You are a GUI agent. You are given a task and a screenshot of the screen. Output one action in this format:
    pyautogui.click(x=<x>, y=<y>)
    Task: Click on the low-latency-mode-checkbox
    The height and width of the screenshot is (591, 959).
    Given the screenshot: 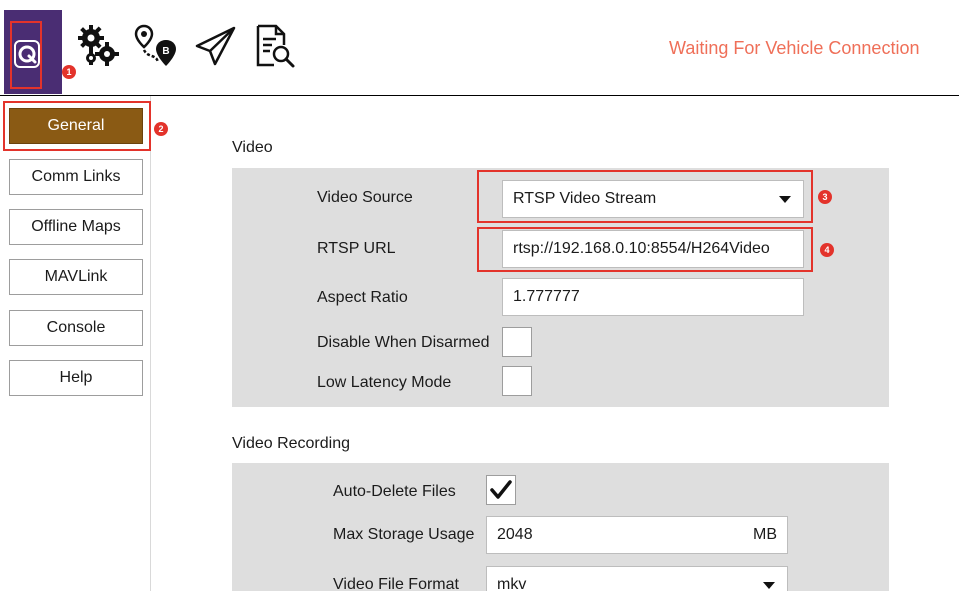 What is the action you would take?
    pyautogui.click(x=517, y=381)
    